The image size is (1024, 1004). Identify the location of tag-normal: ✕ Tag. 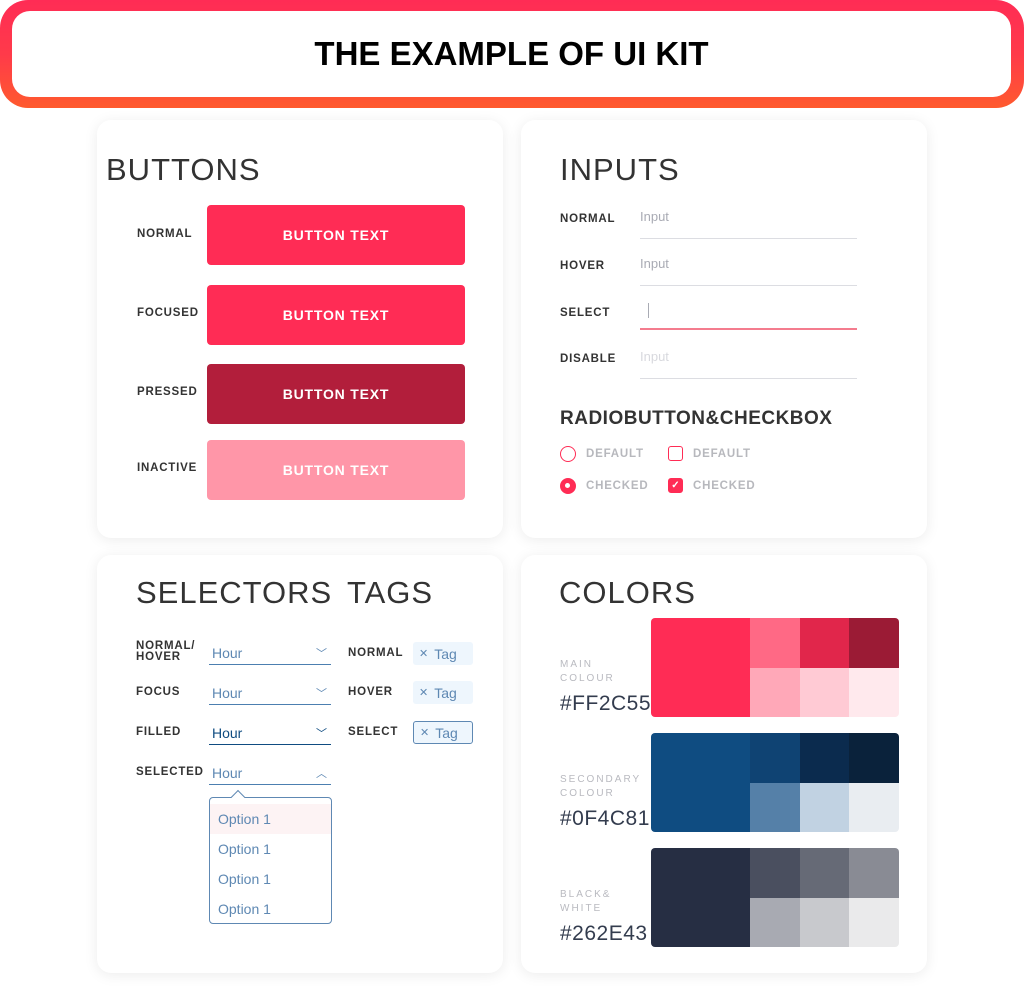
(443, 653).